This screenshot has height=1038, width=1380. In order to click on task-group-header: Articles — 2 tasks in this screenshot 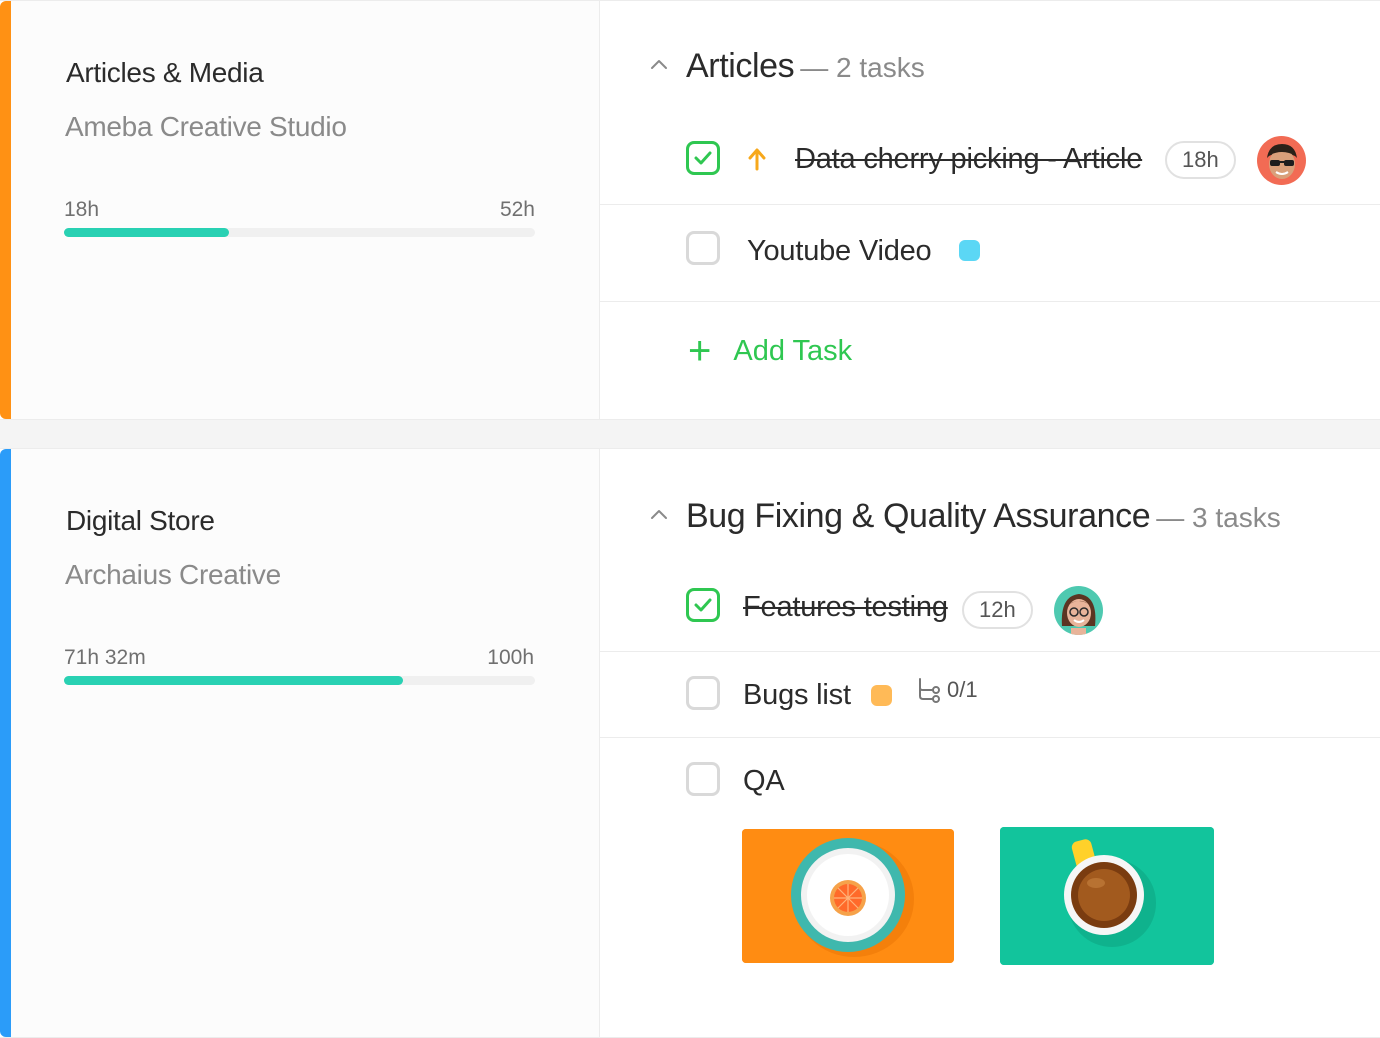, I will do `click(787, 66)`.